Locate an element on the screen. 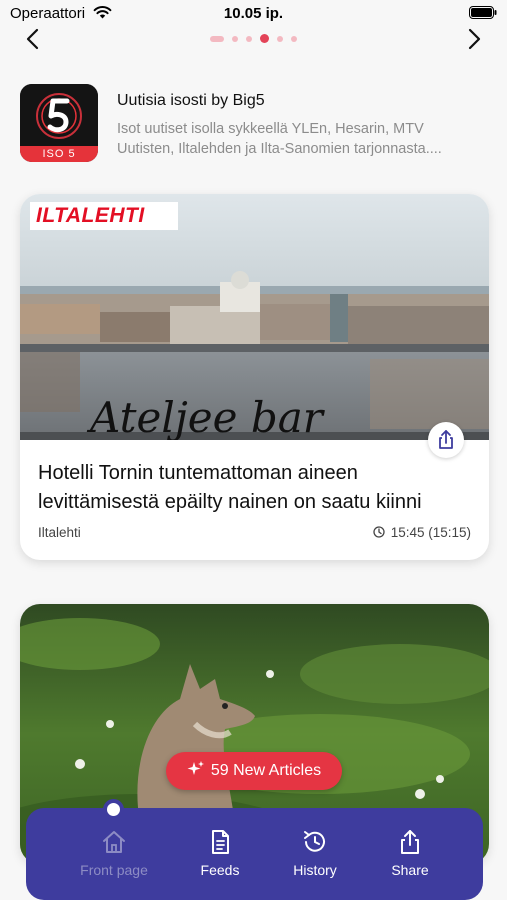  status-bar: Operaattori 10.05 ip. is located at coordinates (253, 14).